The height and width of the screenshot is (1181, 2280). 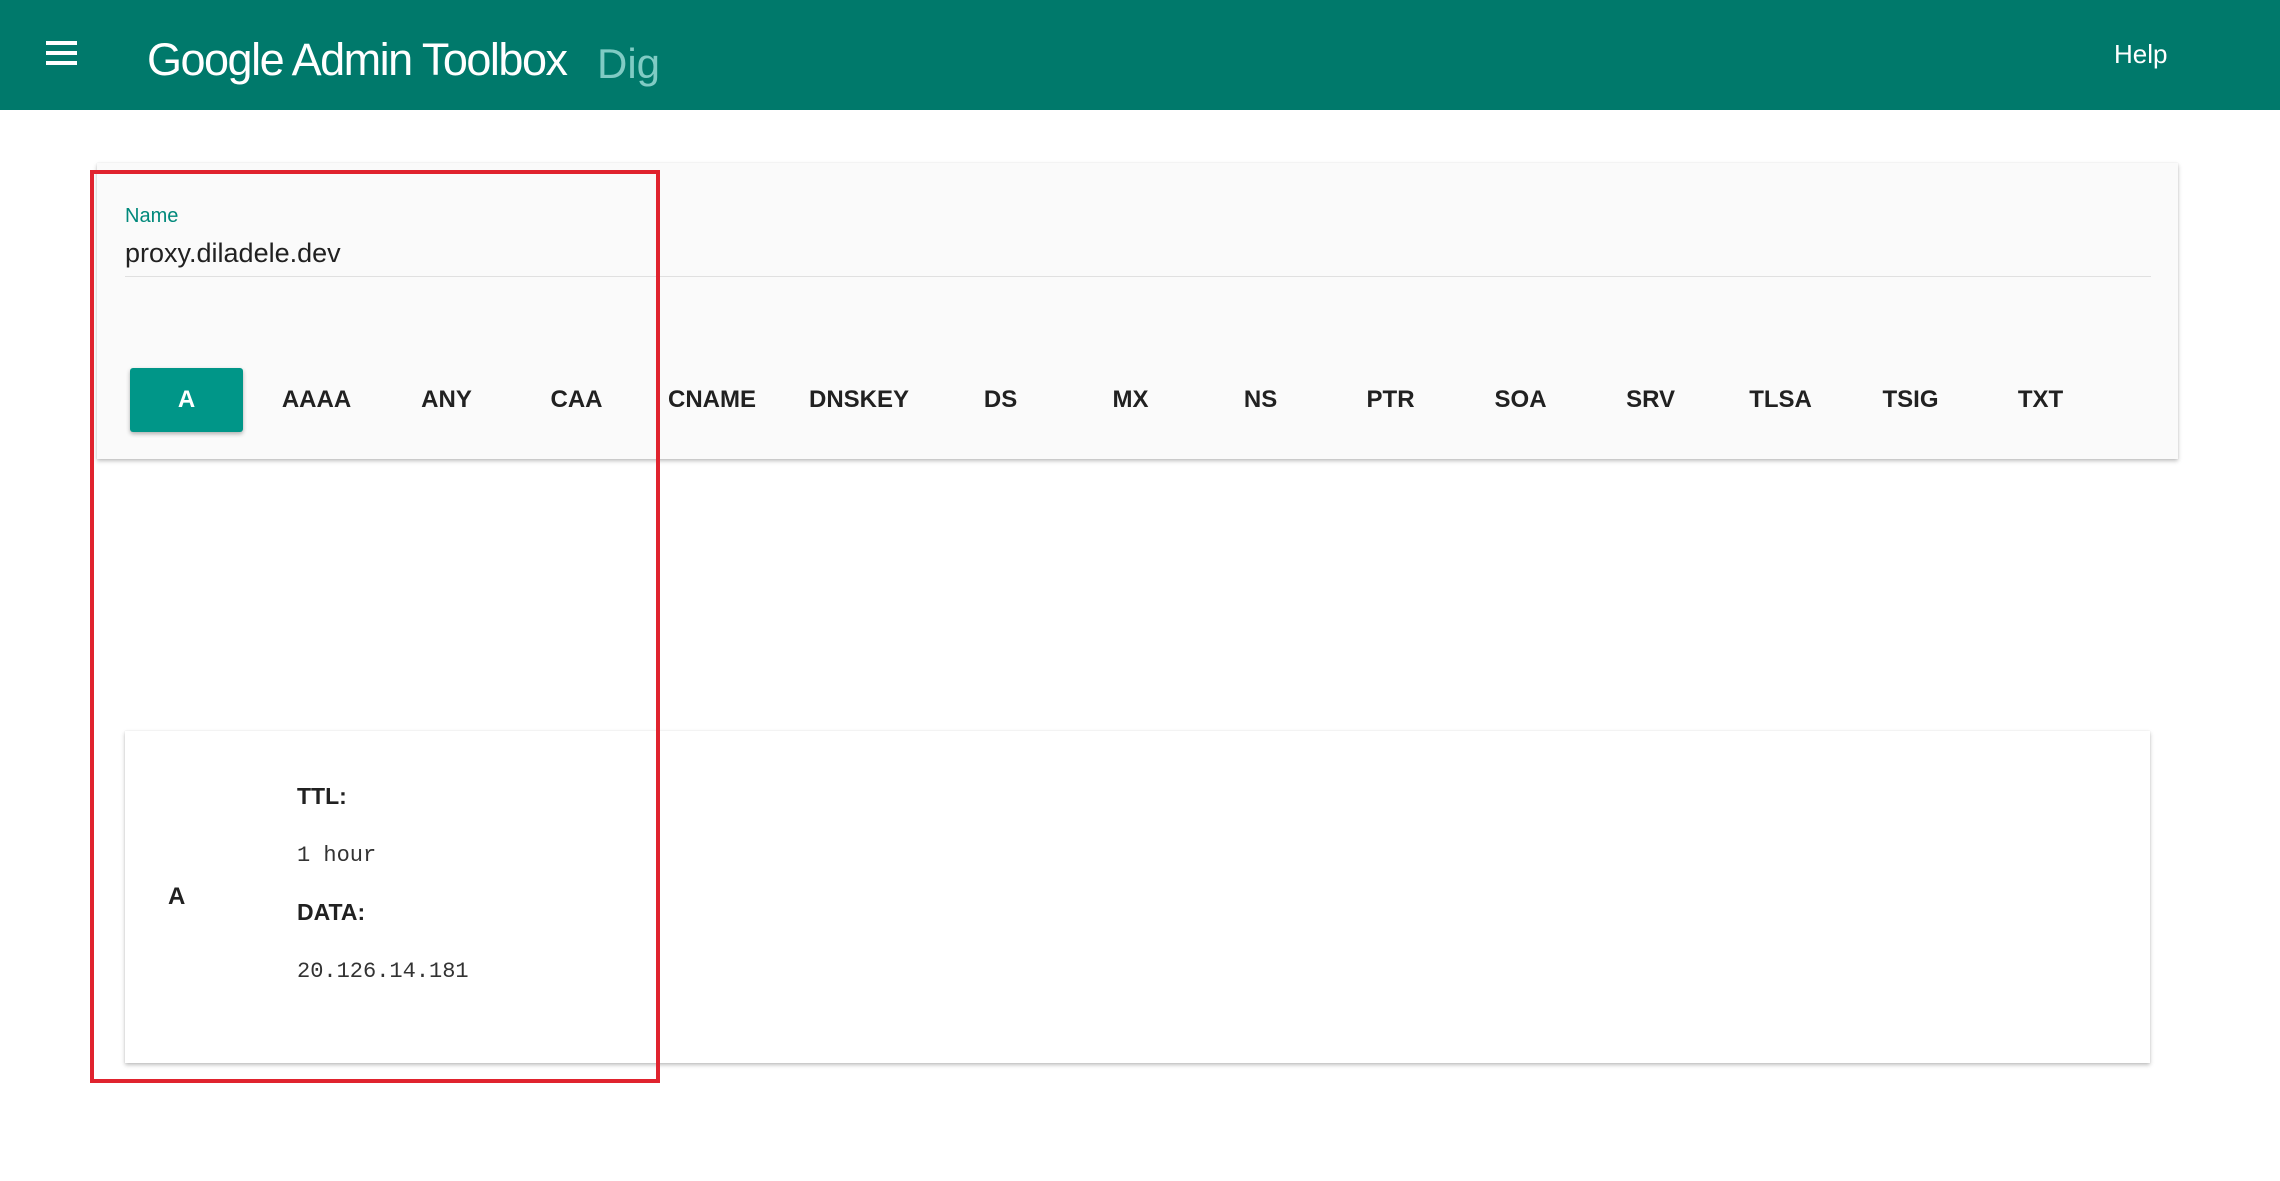 What do you see at coordinates (446, 400) in the screenshot?
I see `record-type-any-button: ANY` at bounding box center [446, 400].